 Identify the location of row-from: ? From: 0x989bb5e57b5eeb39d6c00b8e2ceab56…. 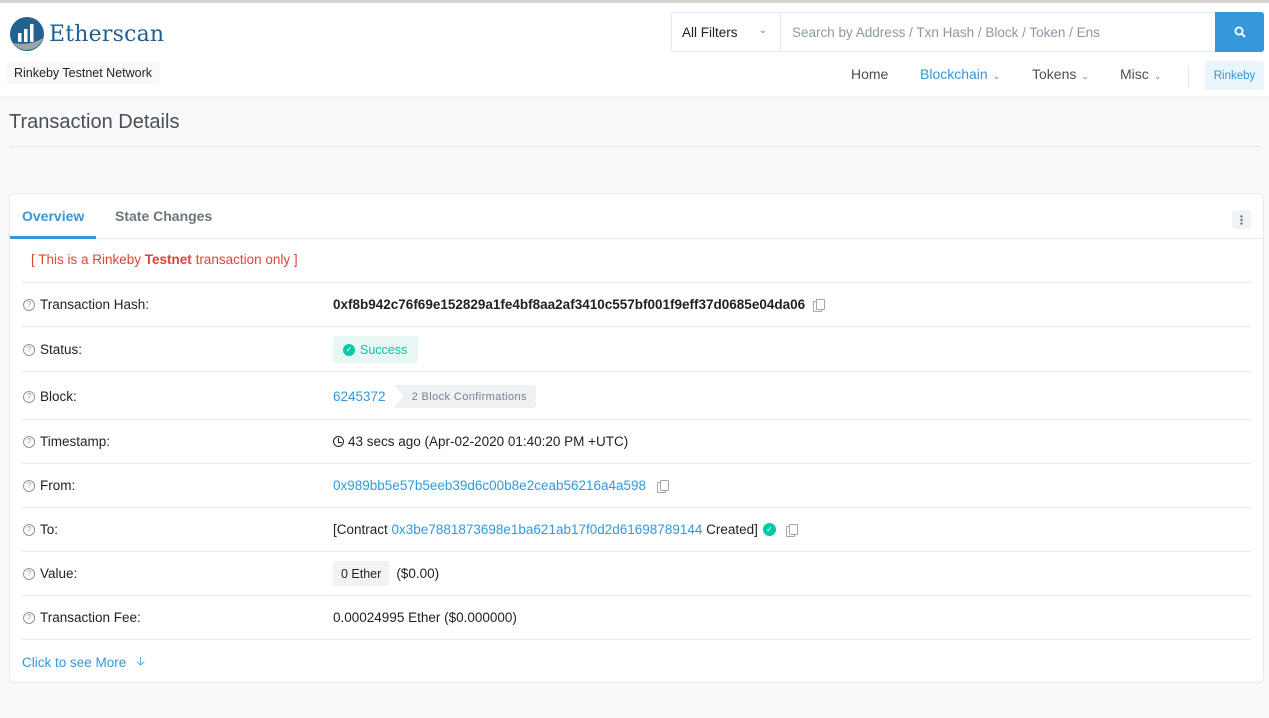
(636, 485).